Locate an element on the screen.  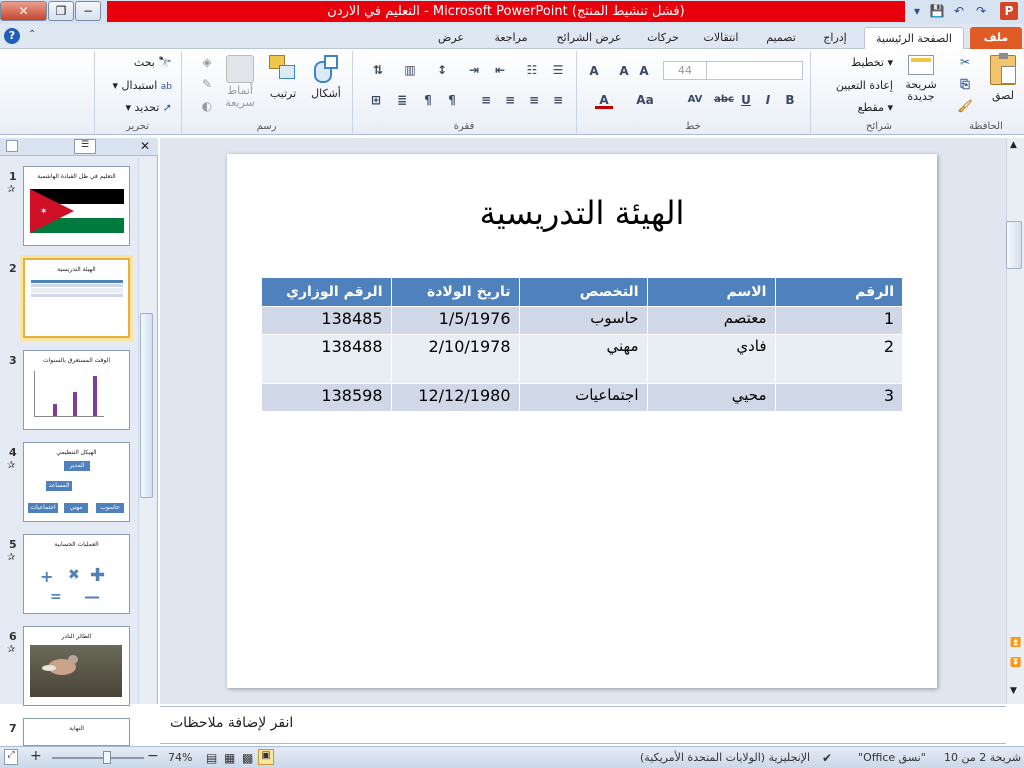
cell-name: محيي is located at coordinates (710, 396).